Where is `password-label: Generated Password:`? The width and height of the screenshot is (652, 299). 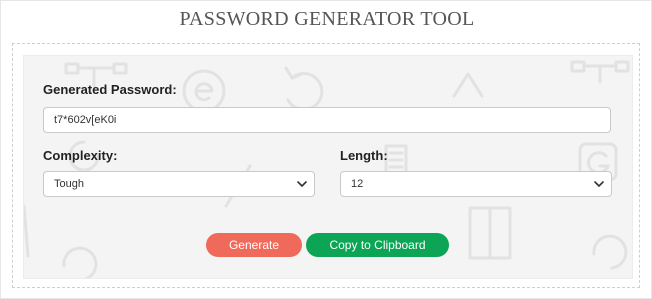 password-label: Generated Password: is located at coordinates (110, 89).